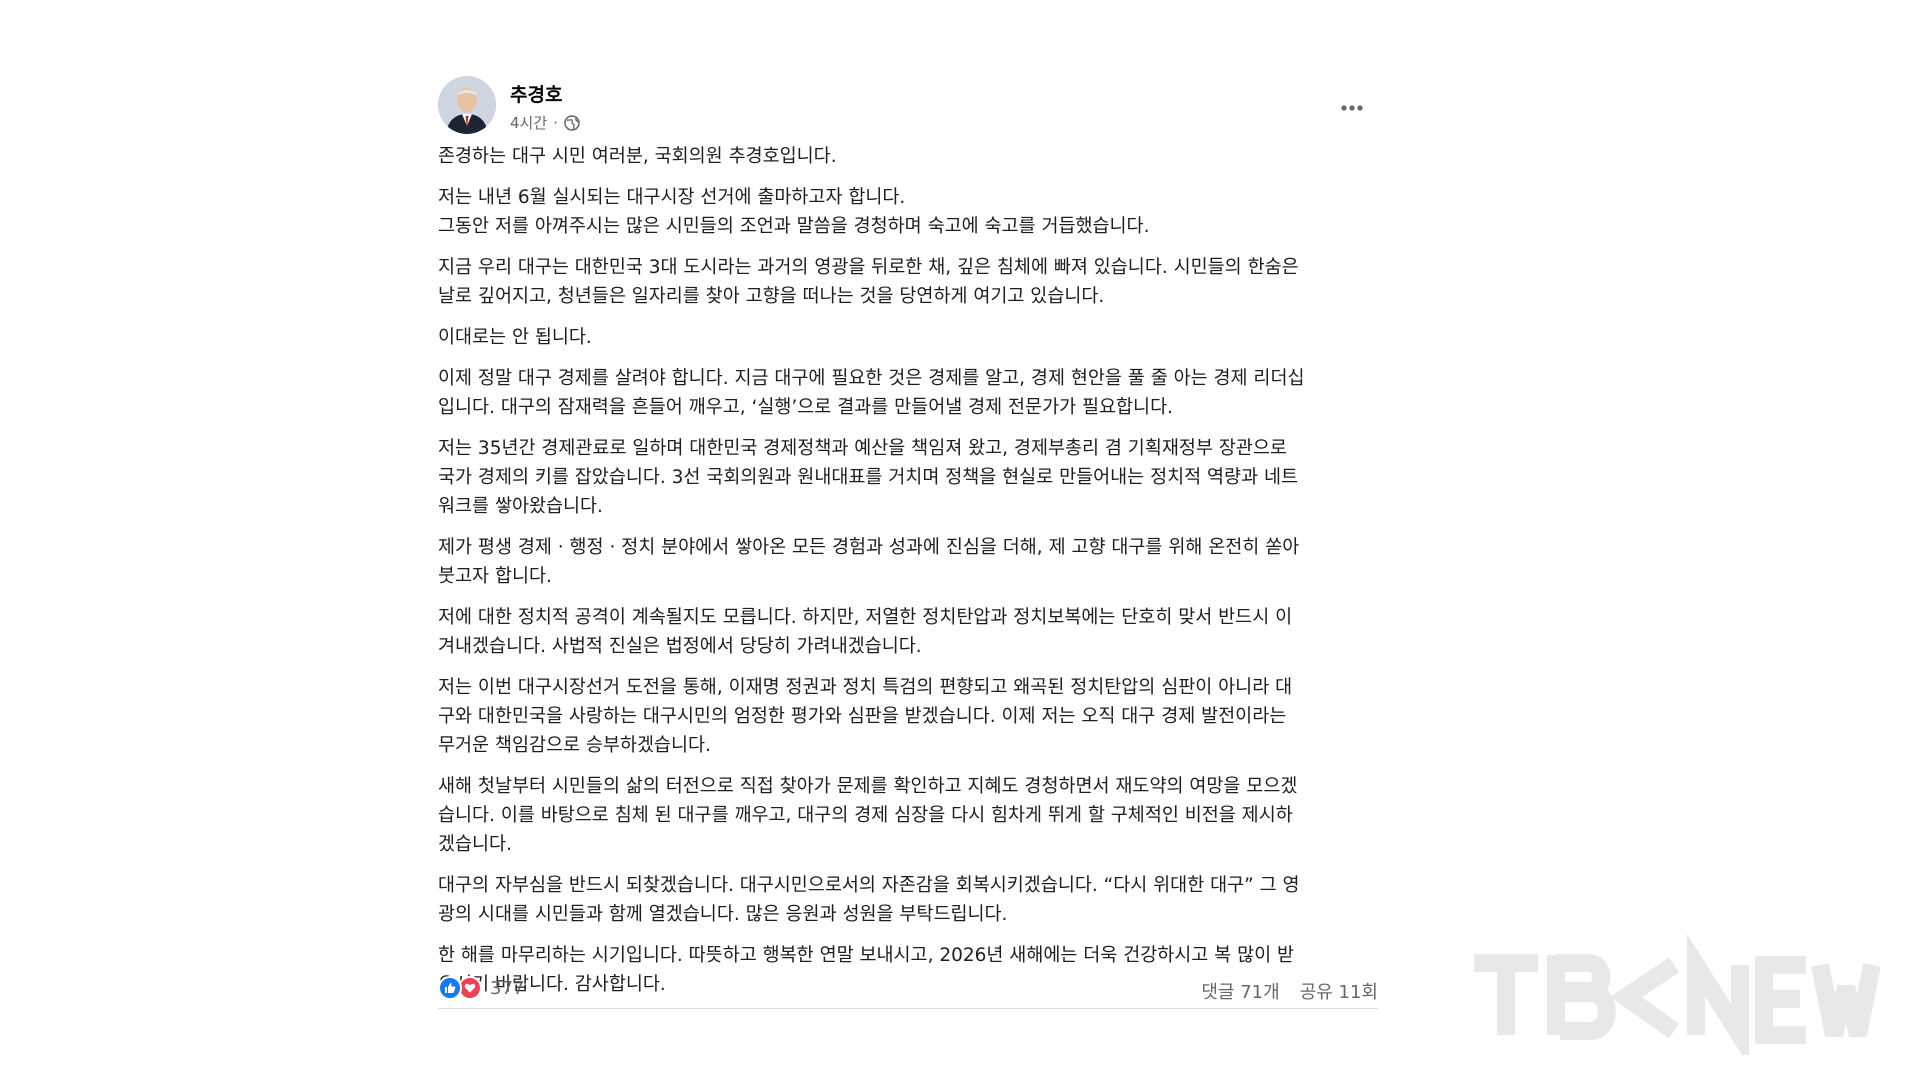 The width and height of the screenshot is (1920, 1080). Describe the element at coordinates (908, 104) in the screenshot. I see `post-header: 추경호 4시간 ·` at that location.